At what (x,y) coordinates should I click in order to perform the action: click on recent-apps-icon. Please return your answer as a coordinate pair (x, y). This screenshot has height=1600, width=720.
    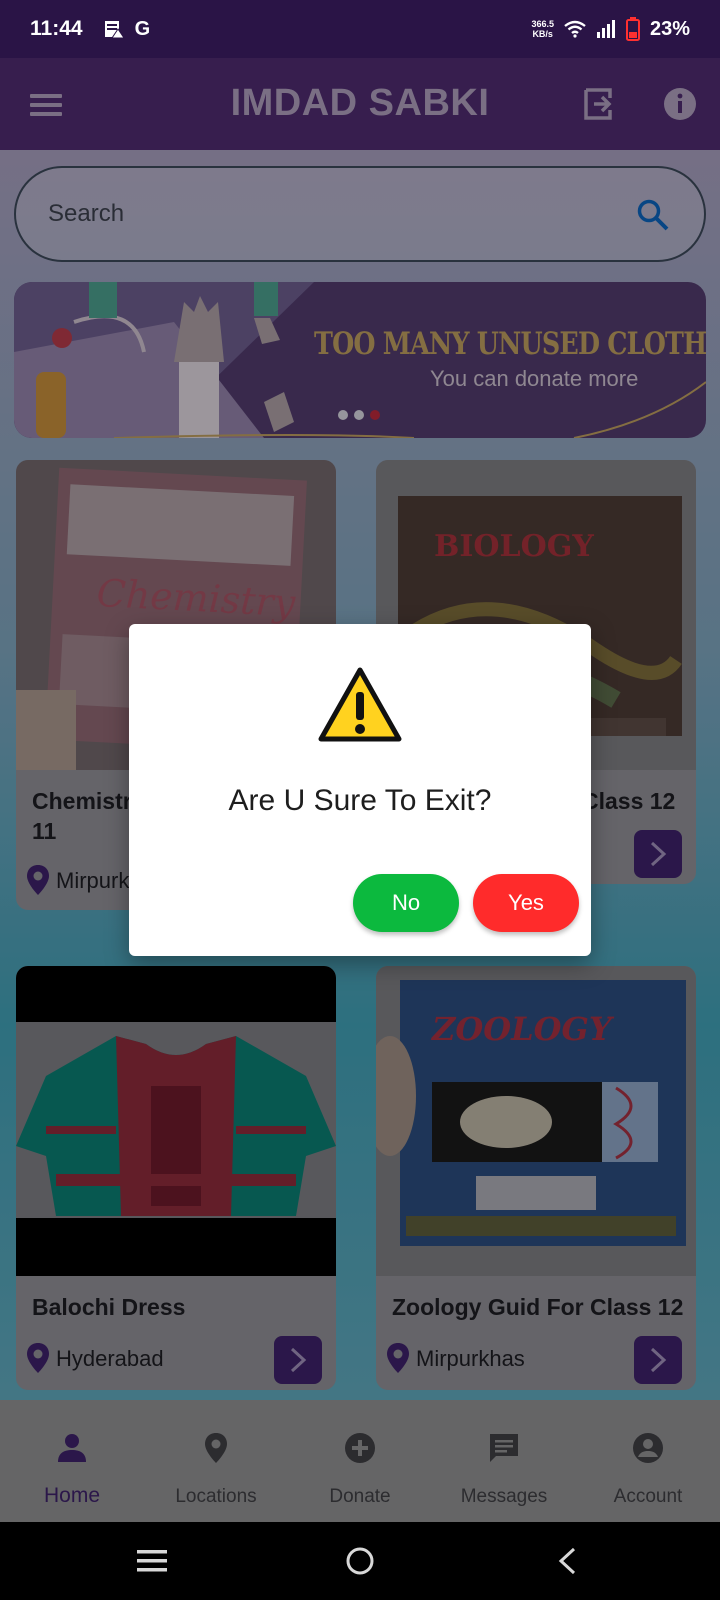
    Looking at the image, I should click on (152, 1561).